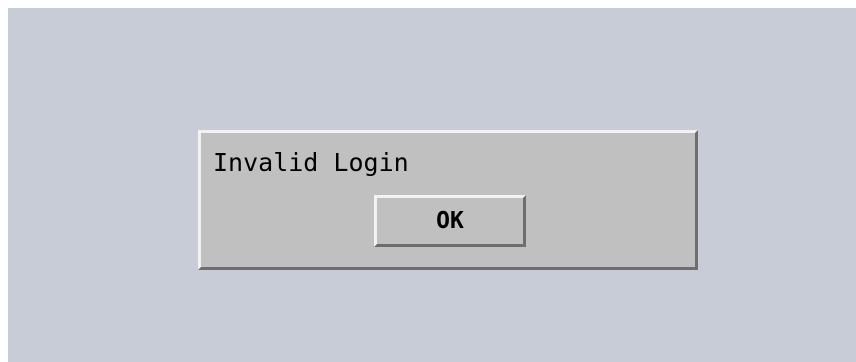 The height and width of the screenshot is (362, 856). I want to click on ok-button-label: OK, so click(450, 221).